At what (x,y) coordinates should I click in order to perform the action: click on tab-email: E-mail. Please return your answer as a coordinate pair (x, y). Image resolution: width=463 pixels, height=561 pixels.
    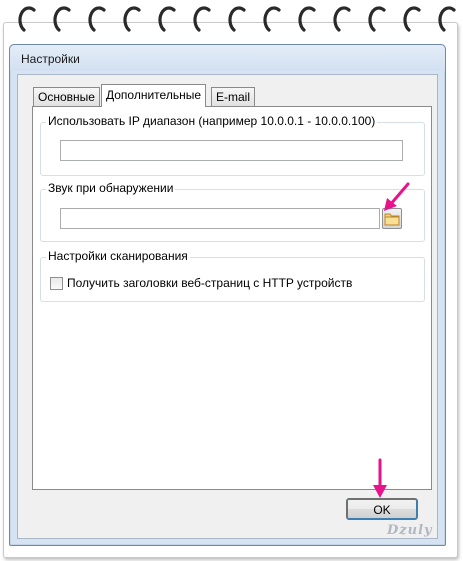
    Looking at the image, I should click on (233, 96).